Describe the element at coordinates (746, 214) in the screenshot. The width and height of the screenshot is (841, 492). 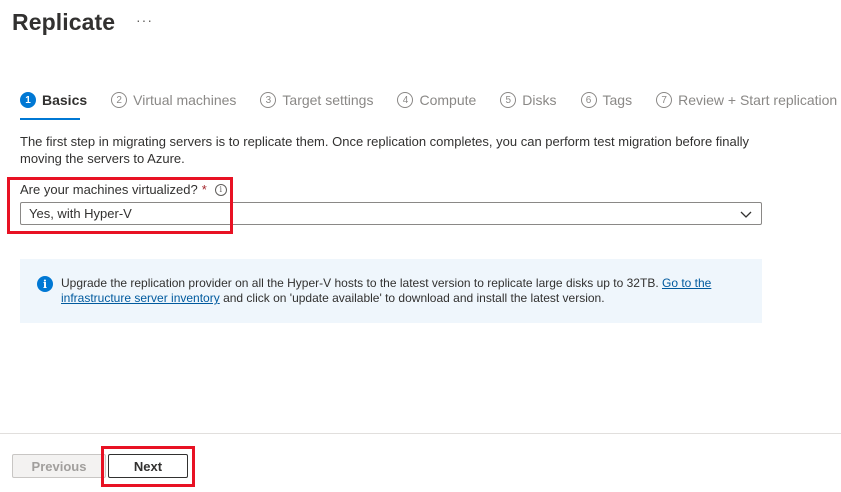
I see `chevron-down-icon` at that location.